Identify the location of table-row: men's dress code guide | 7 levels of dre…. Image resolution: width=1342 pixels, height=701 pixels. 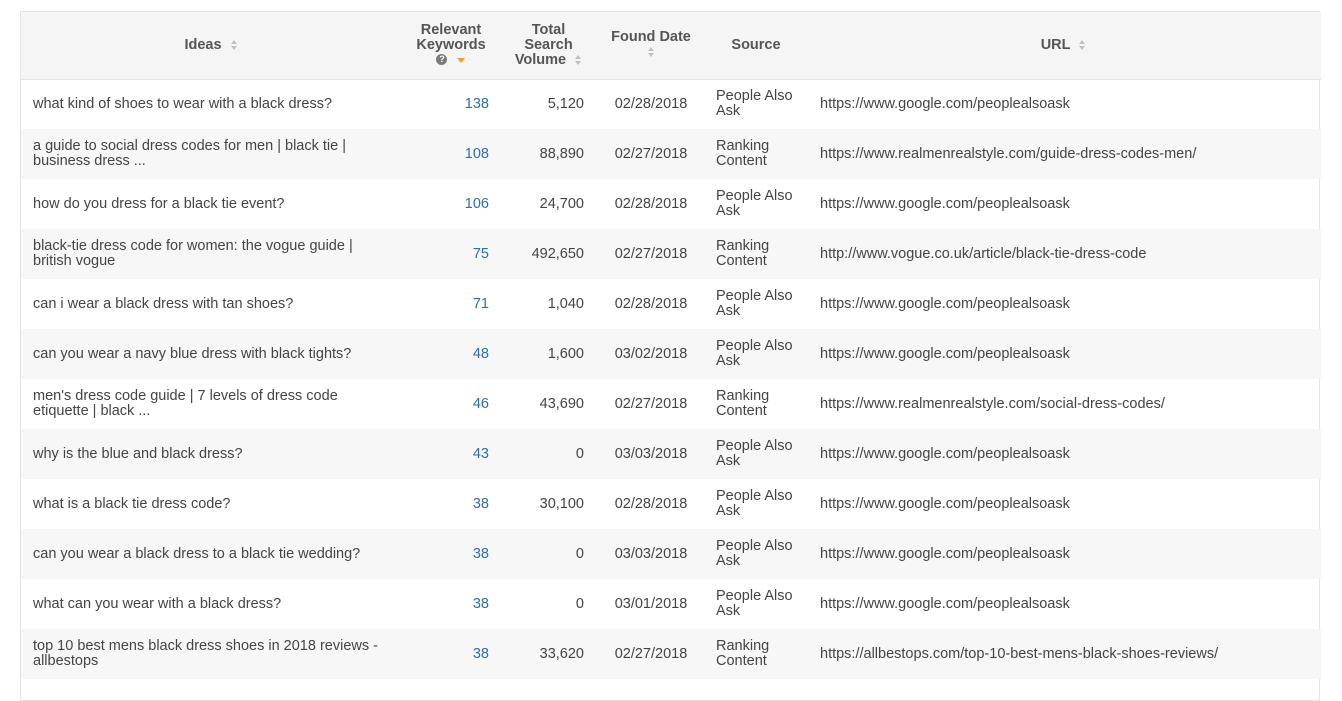
(671, 404).